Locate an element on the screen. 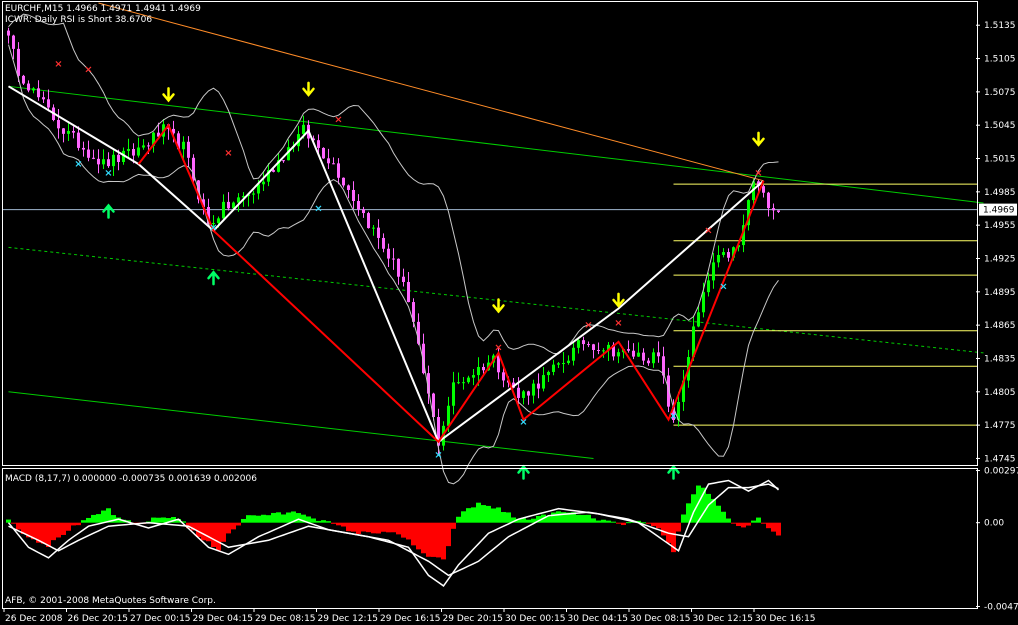  time-tick-label: 29 Dec 20:15 is located at coordinates (473, 619).